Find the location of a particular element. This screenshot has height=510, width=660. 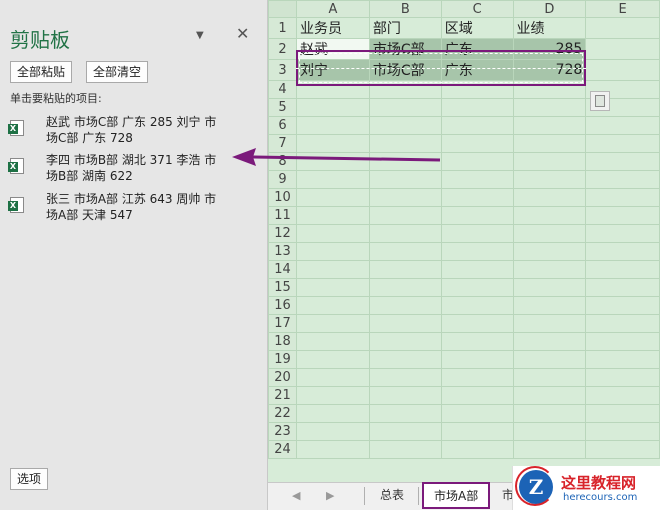

select-all-corner is located at coordinates (282, 9).